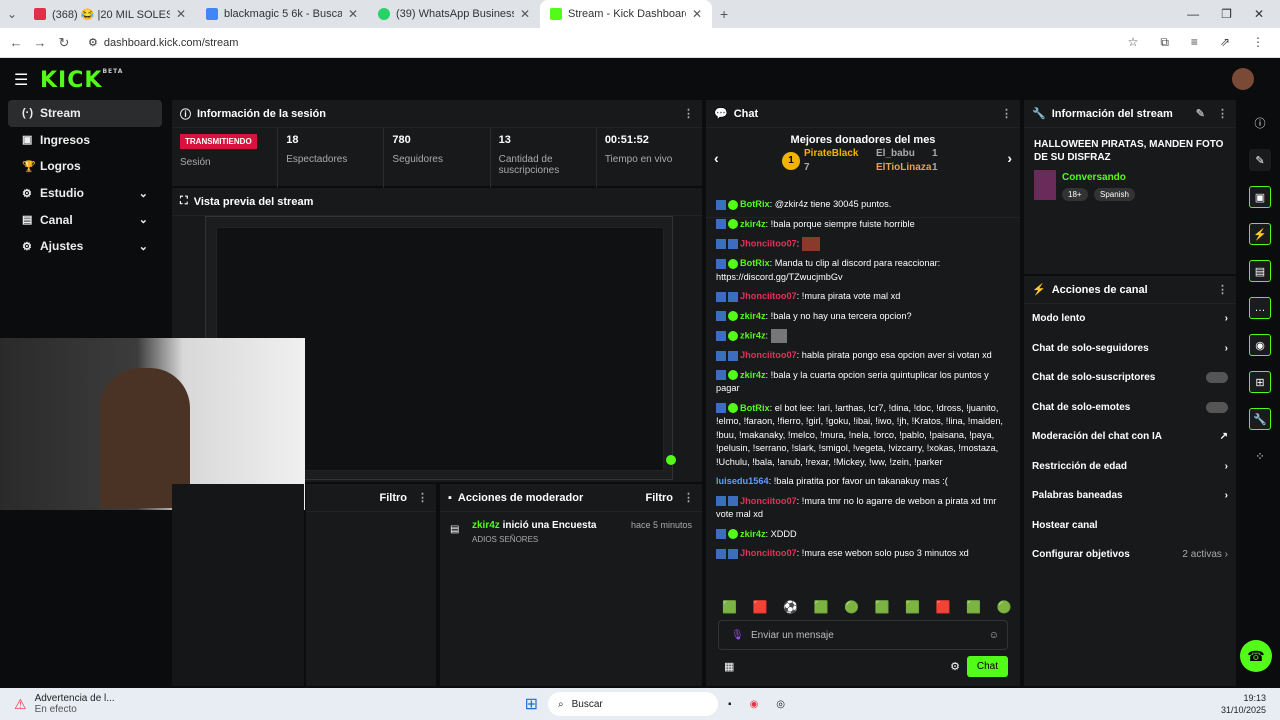 The height and width of the screenshot is (720, 1280). I want to click on hamburger-icon: ☰, so click(21, 80).